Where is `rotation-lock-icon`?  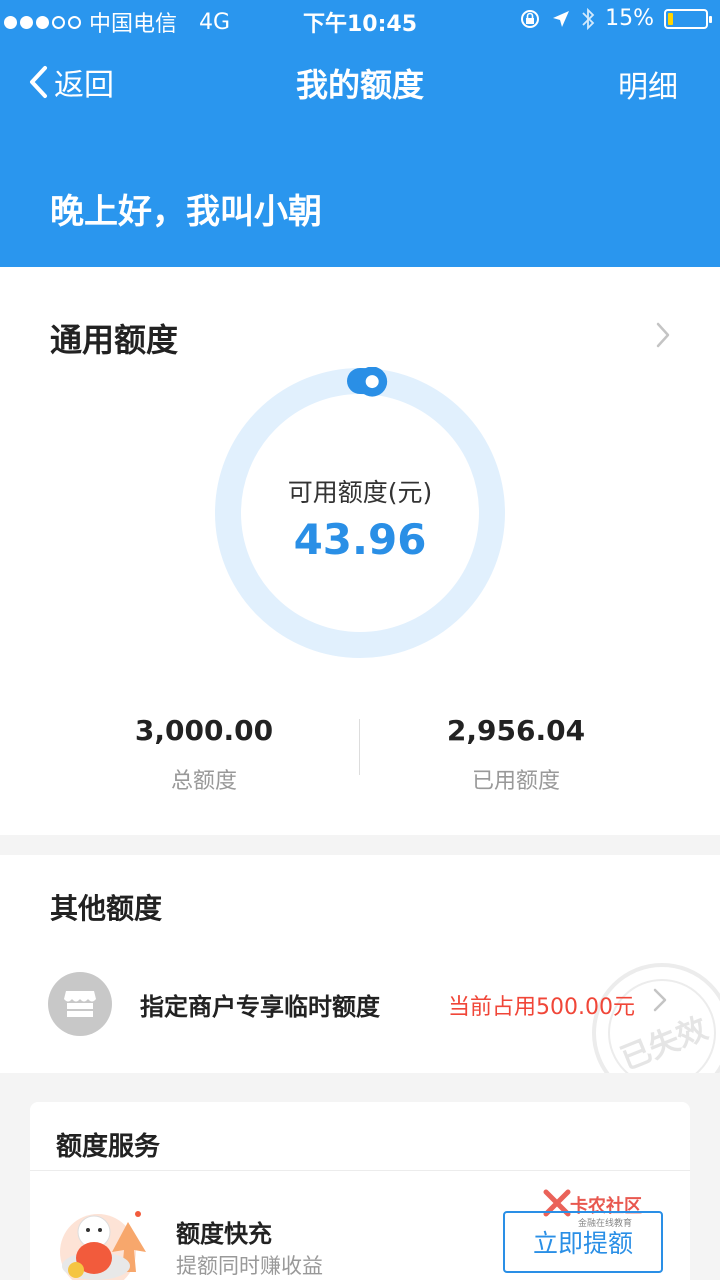
rotation-lock-icon is located at coordinates (530, 18).